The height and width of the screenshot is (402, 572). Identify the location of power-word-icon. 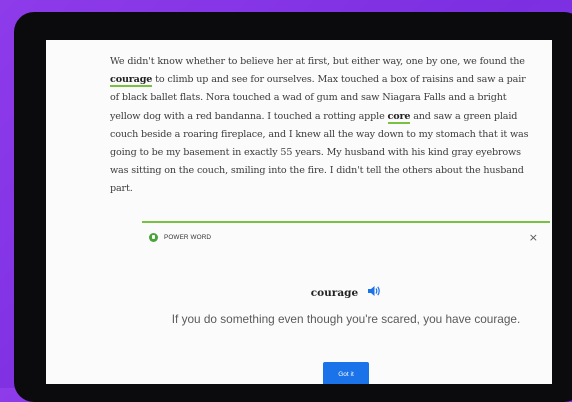
(153, 237).